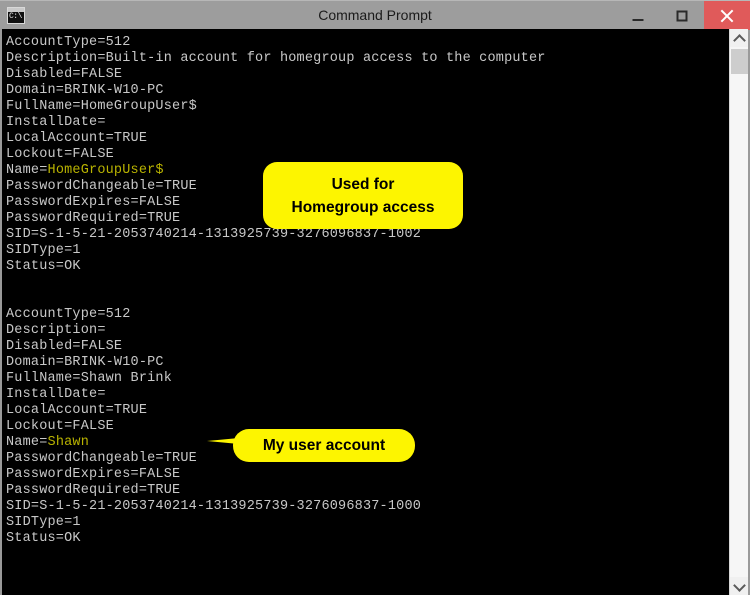  I want to click on icon-prompt-text: C:\, so click(15, 16).